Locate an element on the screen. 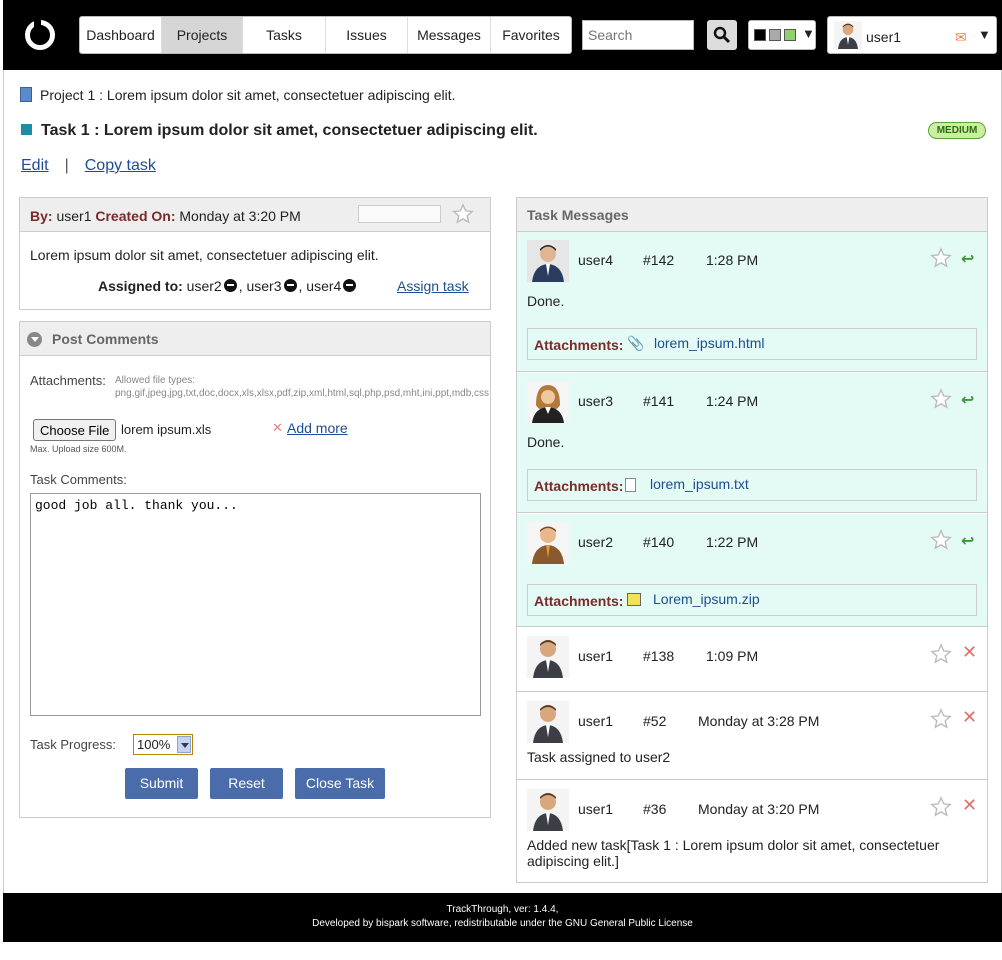 The image size is (1002, 960). assign-task-link: Assign task is located at coordinates (433, 286).